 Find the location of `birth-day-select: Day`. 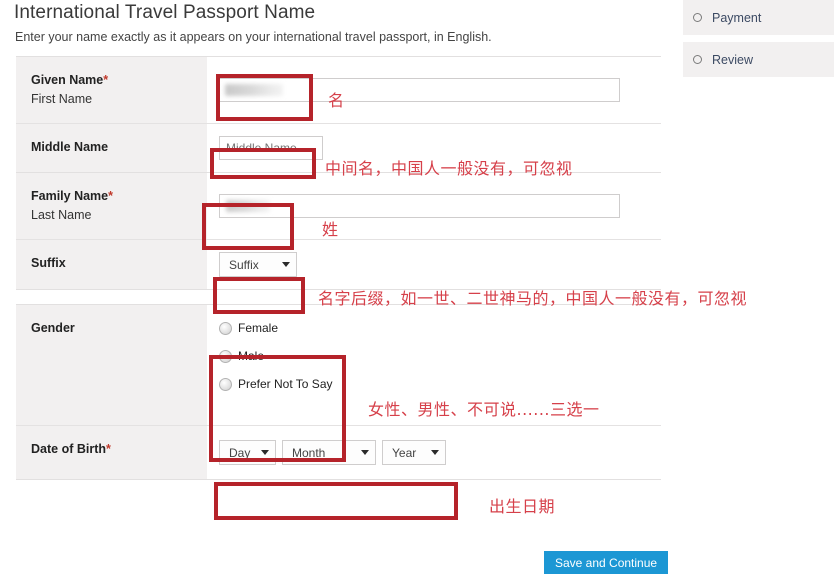

birth-day-select: Day is located at coordinates (247, 452).